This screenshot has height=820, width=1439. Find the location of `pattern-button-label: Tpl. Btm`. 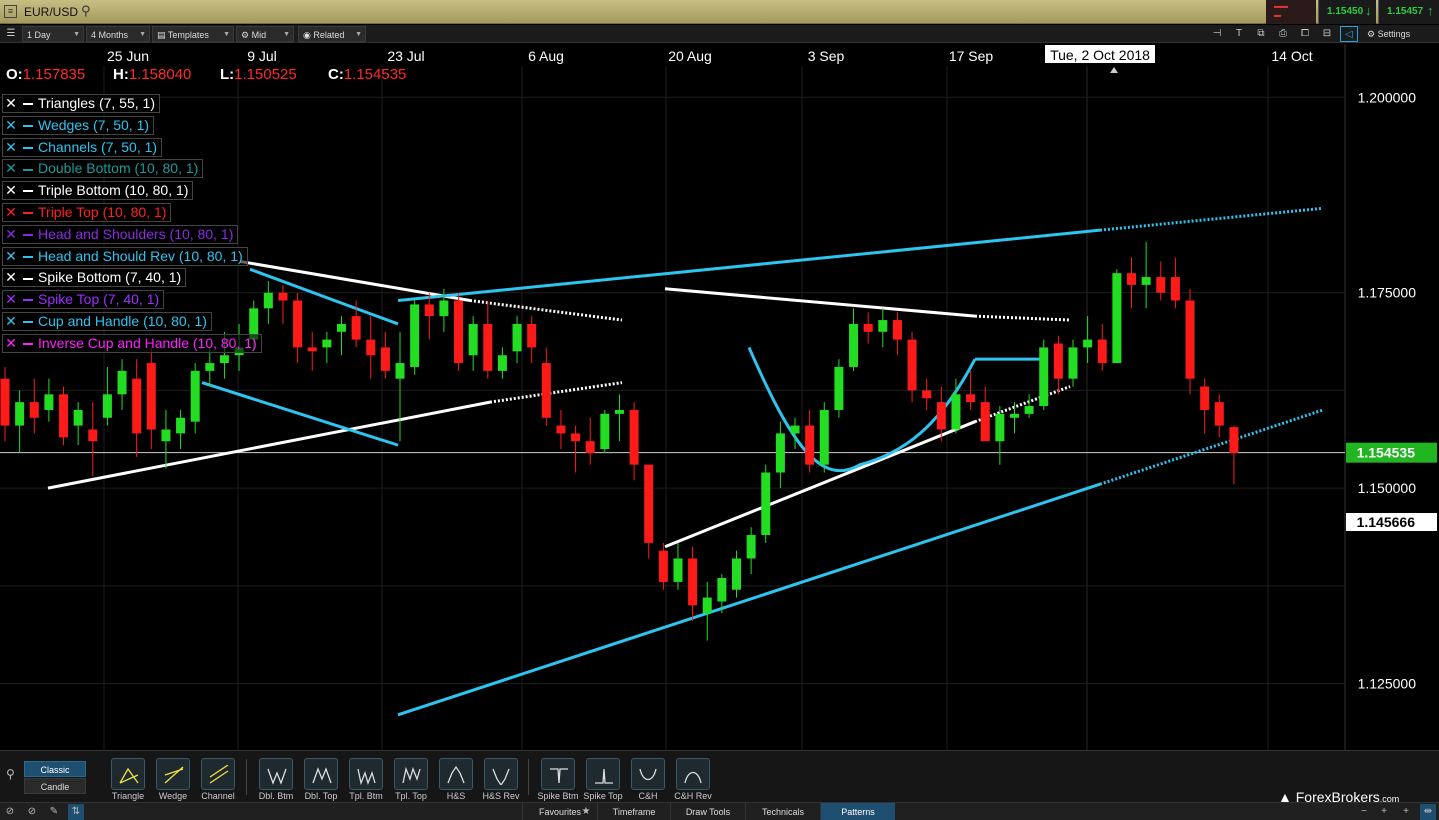

pattern-button-label: Tpl. Btm is located at coordinates (366, 796).